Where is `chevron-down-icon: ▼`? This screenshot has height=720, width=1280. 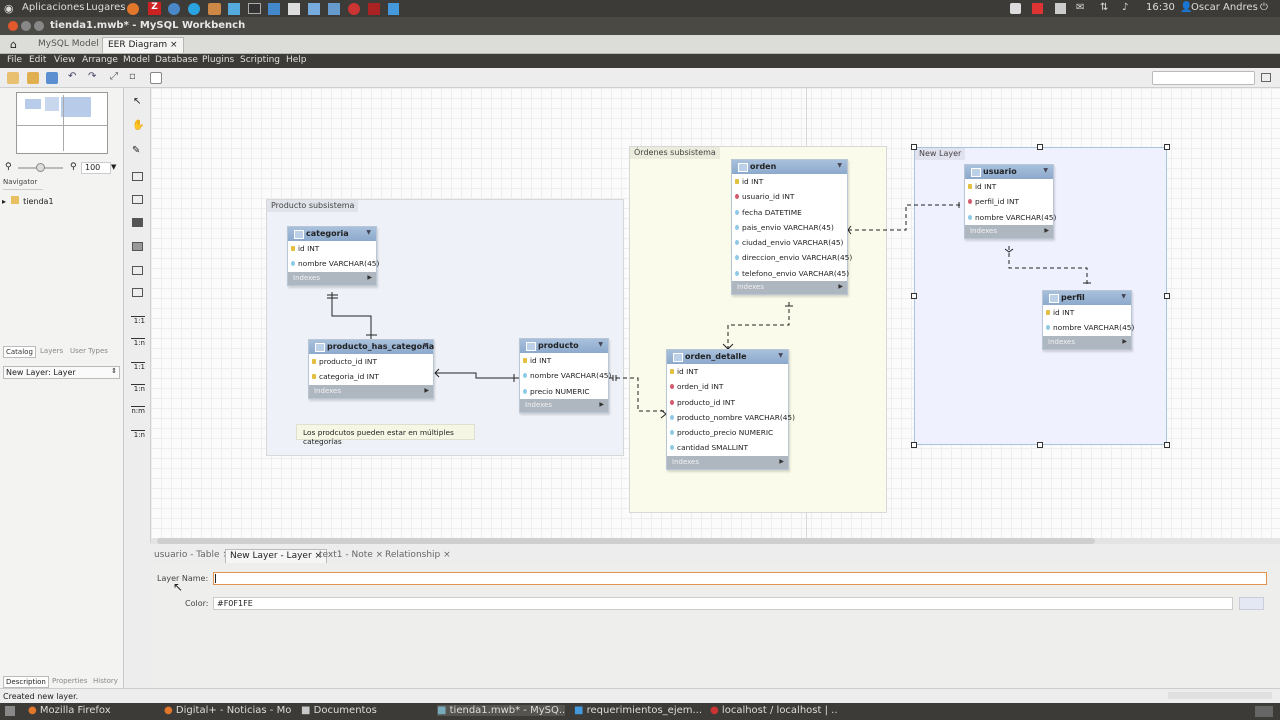 chevron-down-icon: ▼ is located at coordinates (113, 167).